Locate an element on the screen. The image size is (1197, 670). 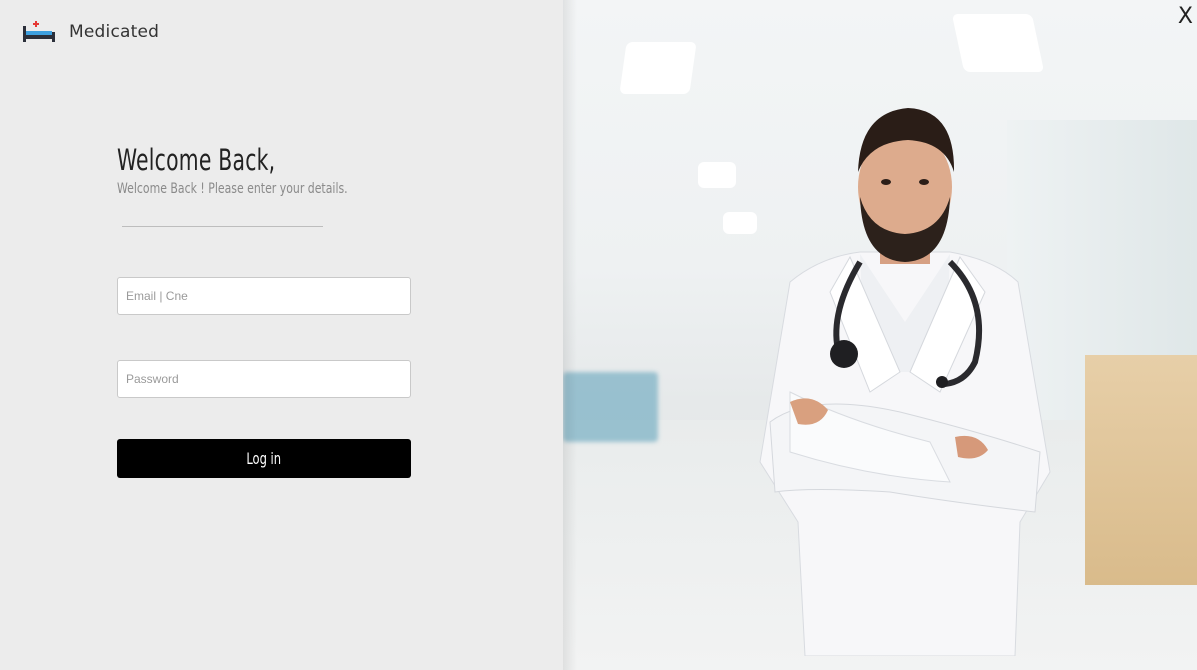
hospital-bed-icon is located at coordinates (39, 32).